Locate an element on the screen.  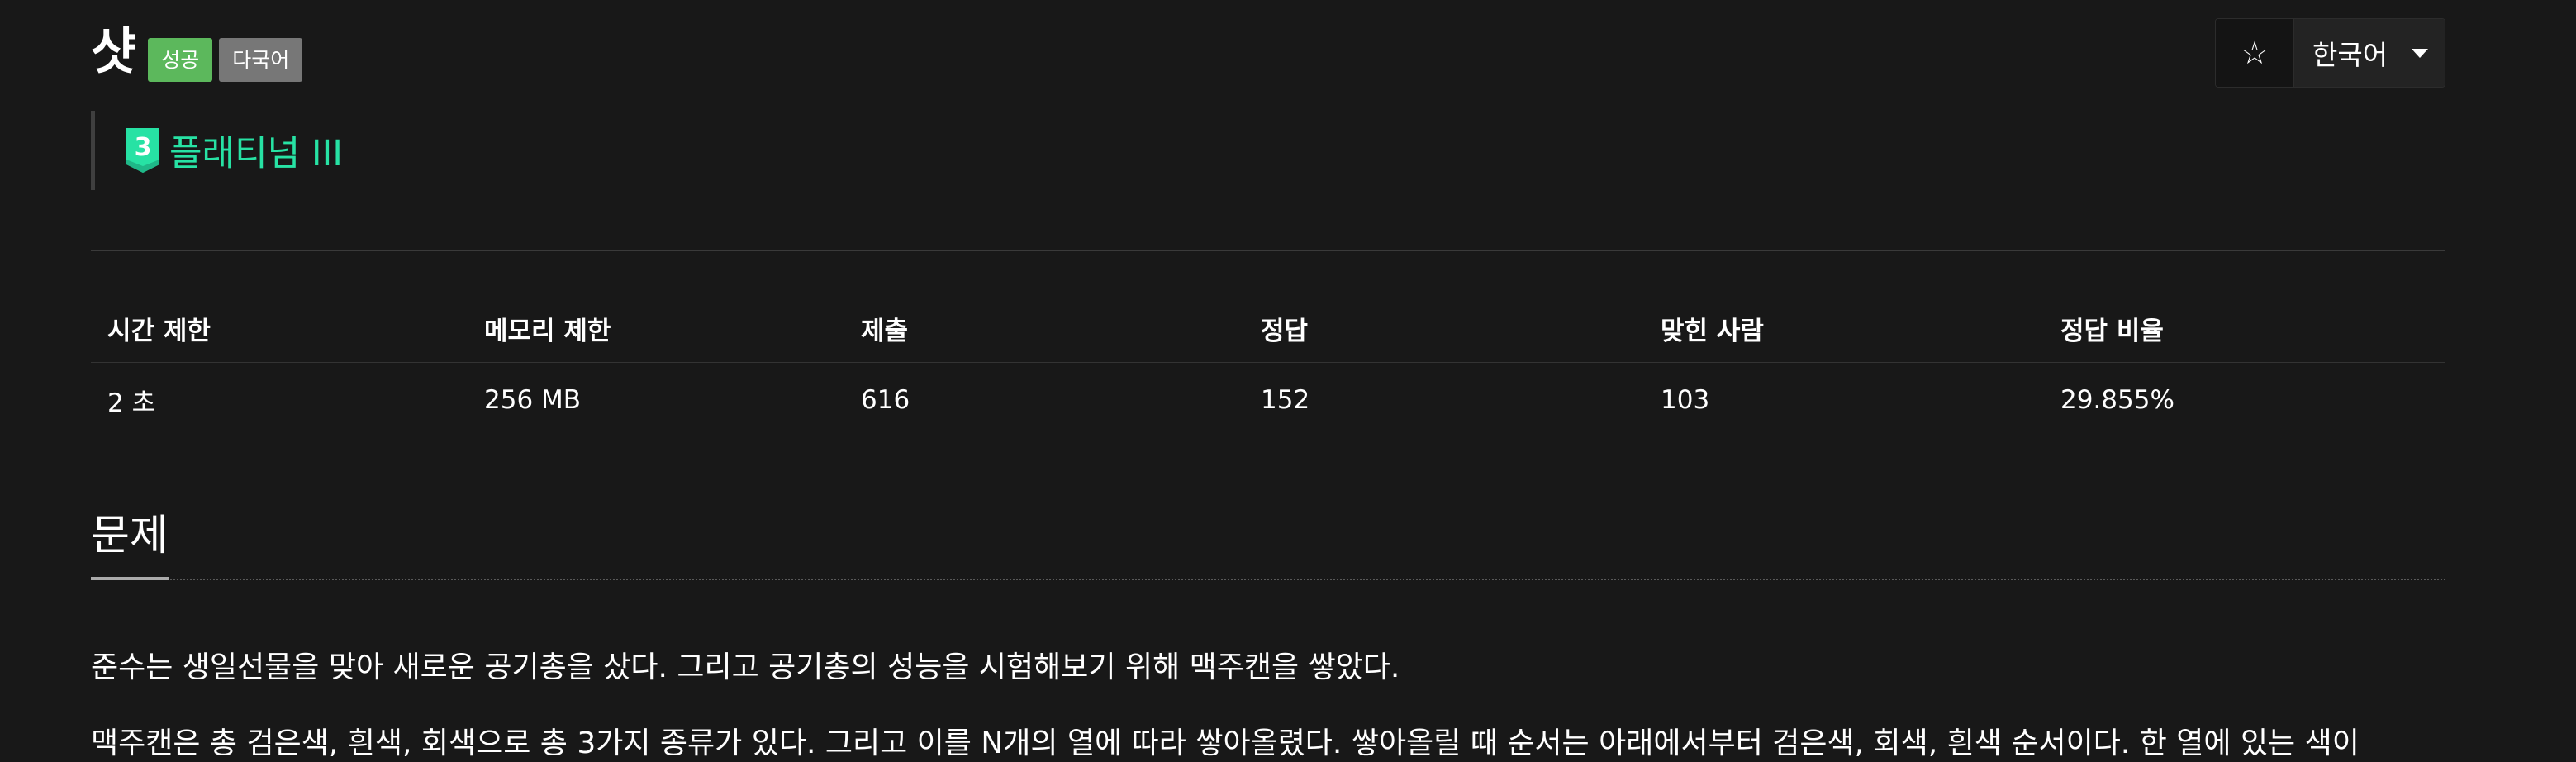
table-header-row: 시간 제한 메모리 제한 제출 정답 맞힌 사람 정답 비율 is located at coordinates (1268, 328).